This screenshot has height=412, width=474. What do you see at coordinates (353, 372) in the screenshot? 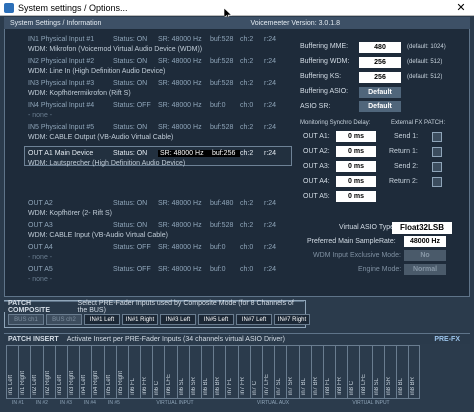
I see `insert-channel-toggle: in8 C` at bounding box center [353, 372].